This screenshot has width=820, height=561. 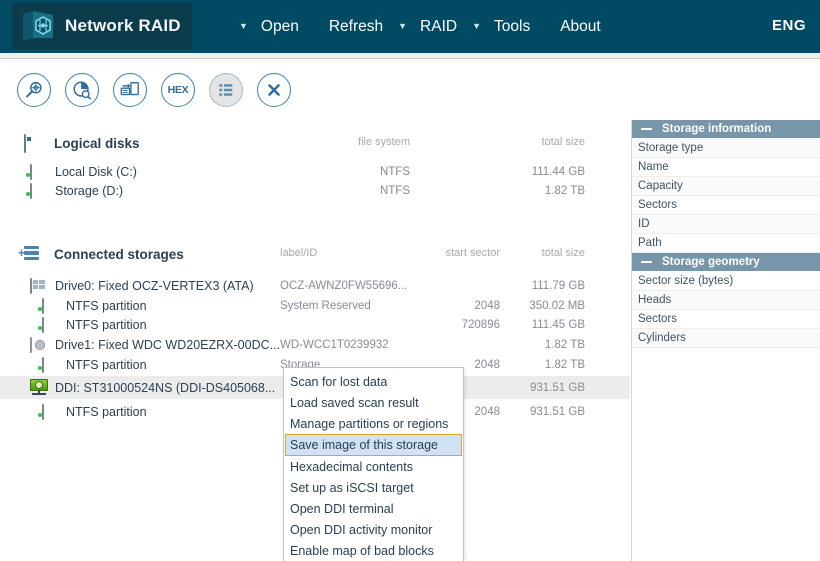 I want to click on property-row: Storage type, so click(x=726, y=148).